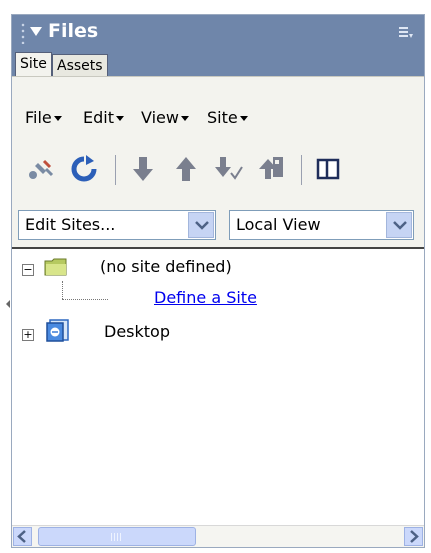 This screenshot has height=553, width=431. I want to click on connect-icon, so click(40, 169).